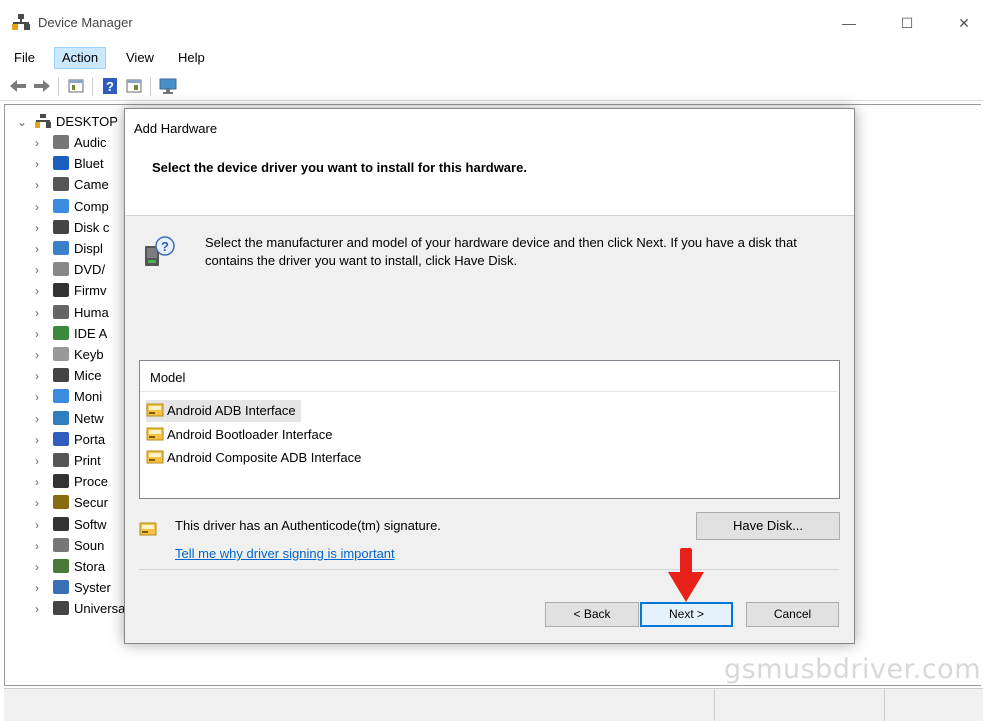 The image size is (983, 721). I want to click on tree-item-label: Keyb, so click(89, 354).